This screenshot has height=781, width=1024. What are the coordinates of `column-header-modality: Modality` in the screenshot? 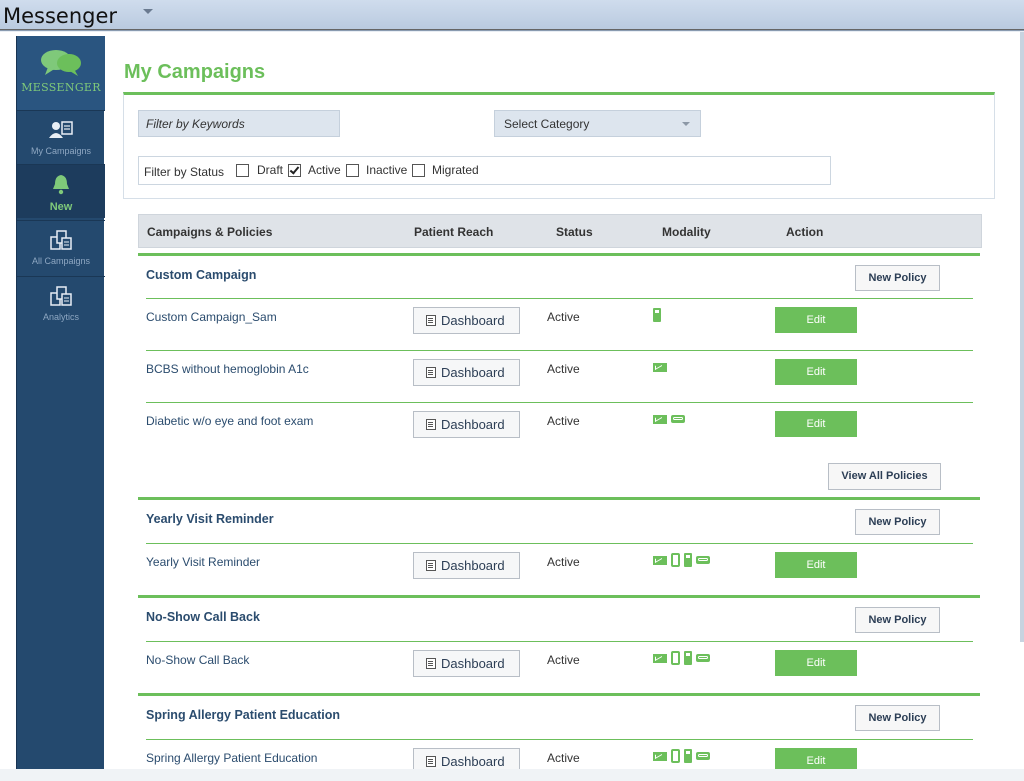 It's located at (686, 232).